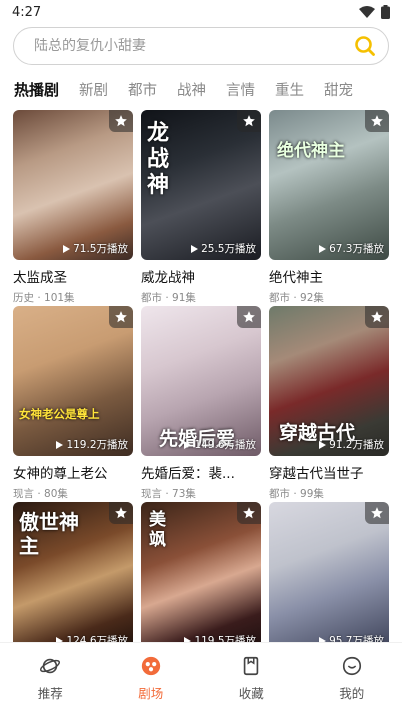 This screenshot has width=402, height=716. What do you see at coordinates (201, 12) in the screenshot?
I see `status-bar: 4:27` at bounding box center [201, 12].